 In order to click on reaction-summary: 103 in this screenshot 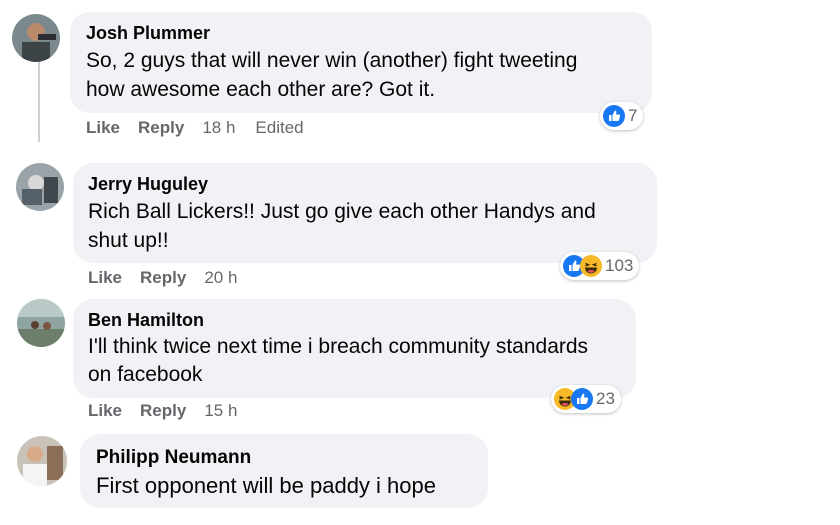, I will do `click(600, 266)`.